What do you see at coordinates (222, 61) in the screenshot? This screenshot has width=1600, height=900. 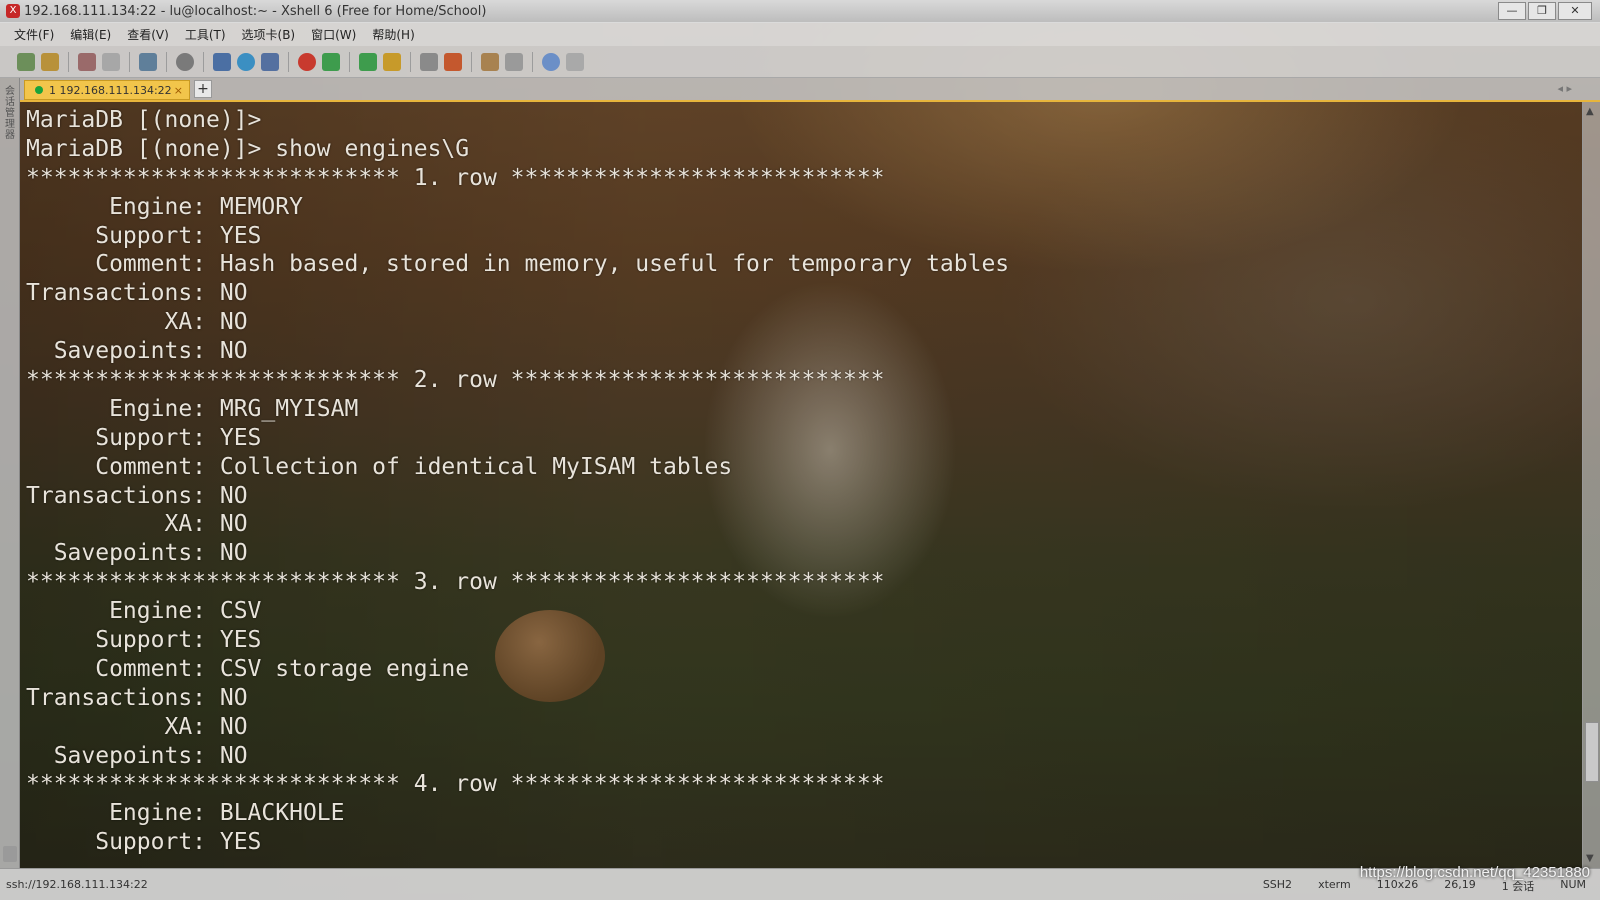 I see `transfer-icon` at bounding box center [222, 61].